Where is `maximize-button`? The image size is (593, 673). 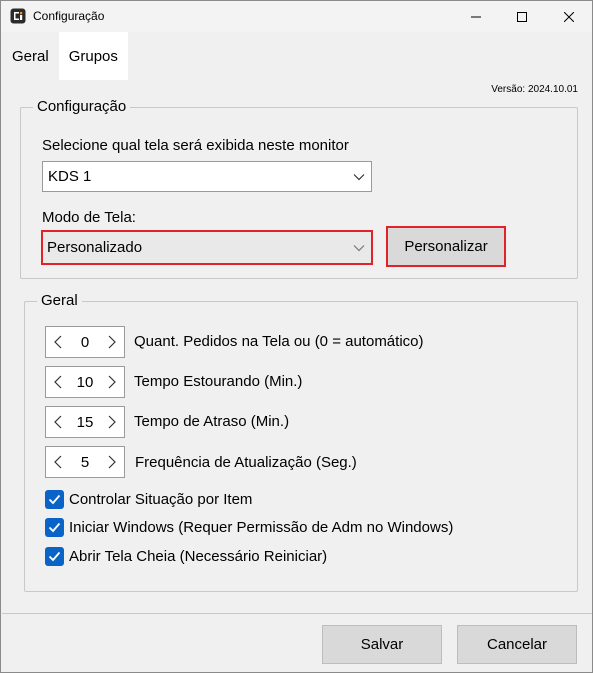 maximize-button is located at coordinates (522, 16).